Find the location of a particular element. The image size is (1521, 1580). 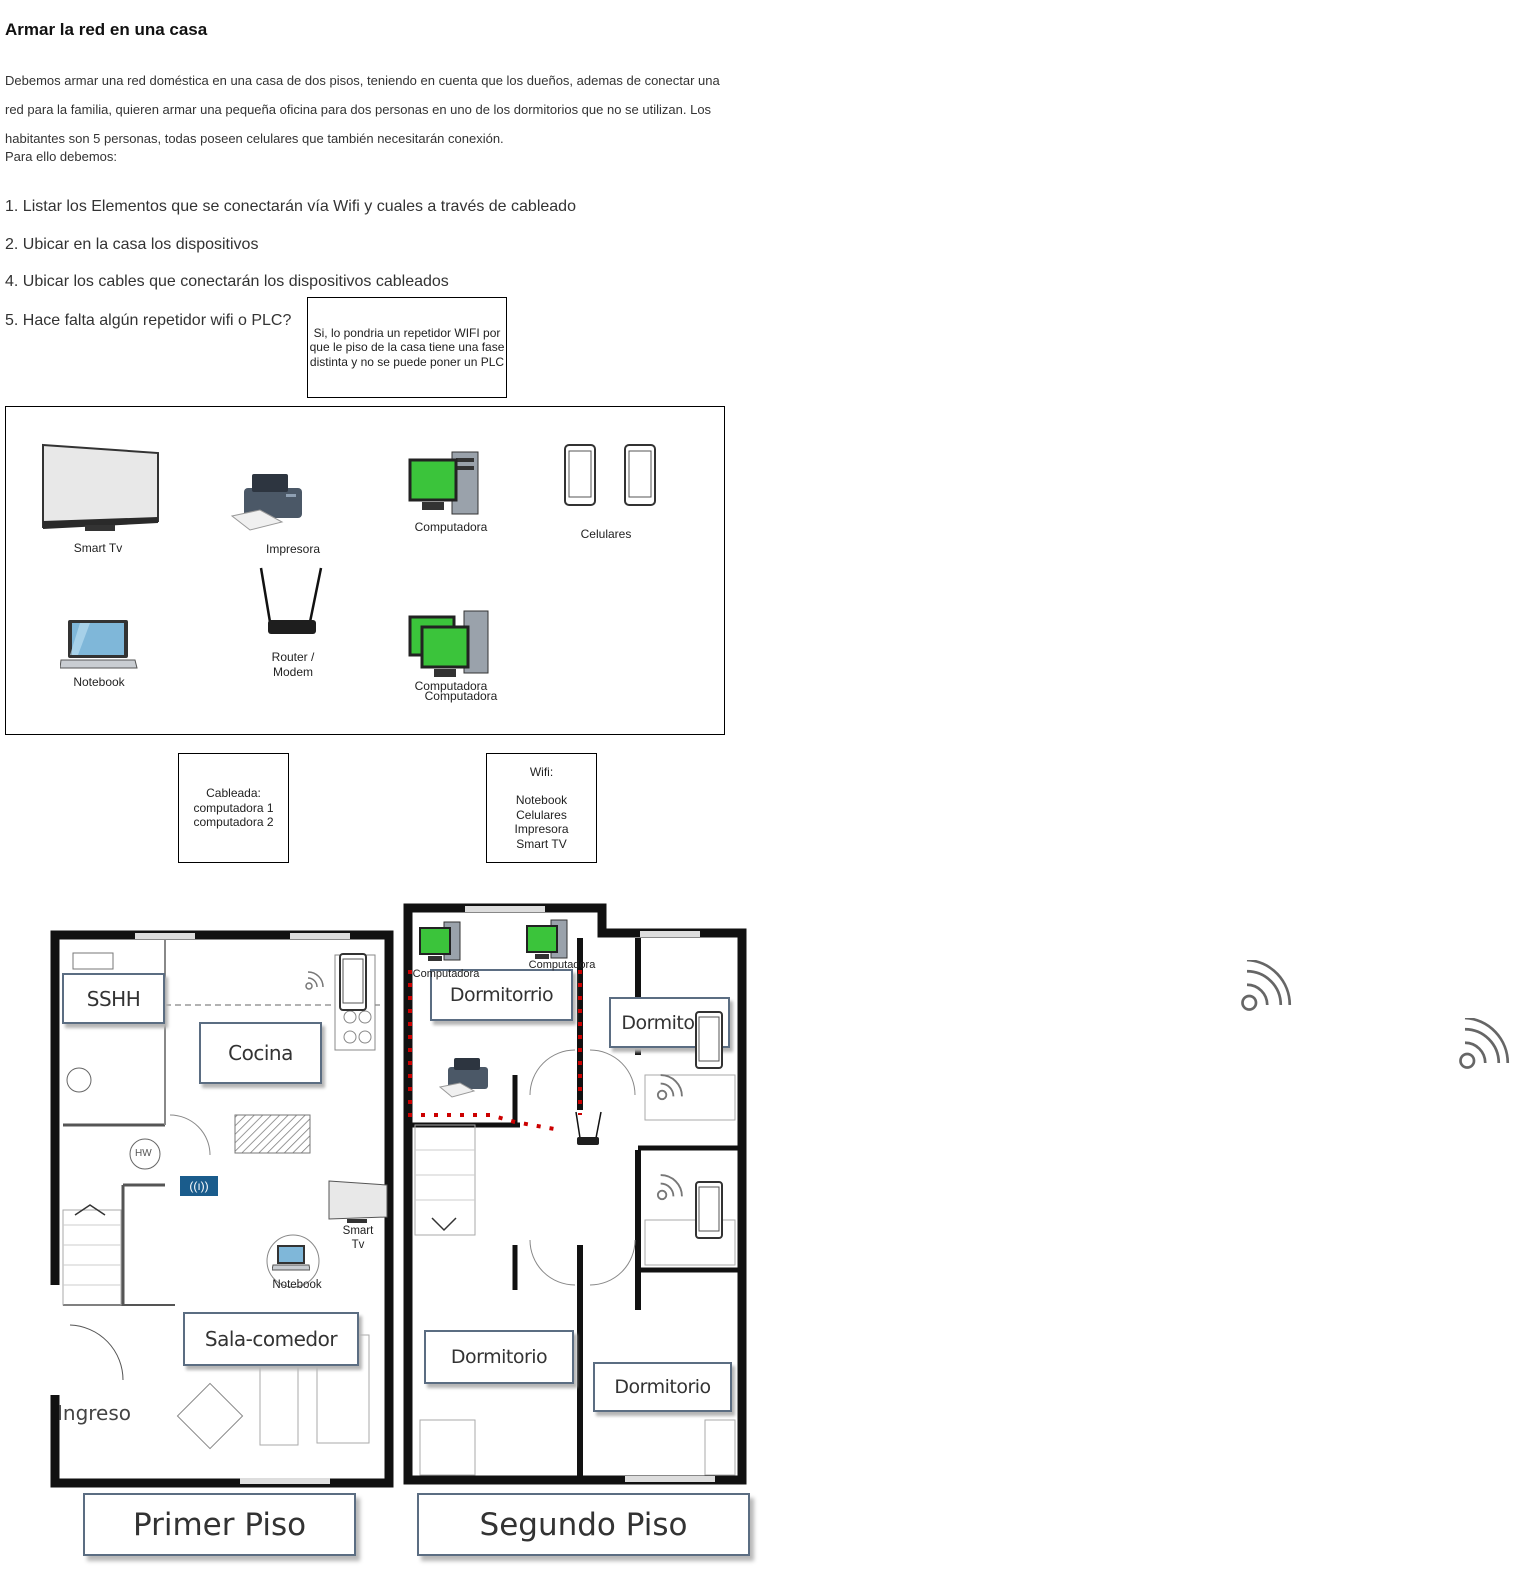

room-sshh: SSHH is located at coordinates (113, 998).